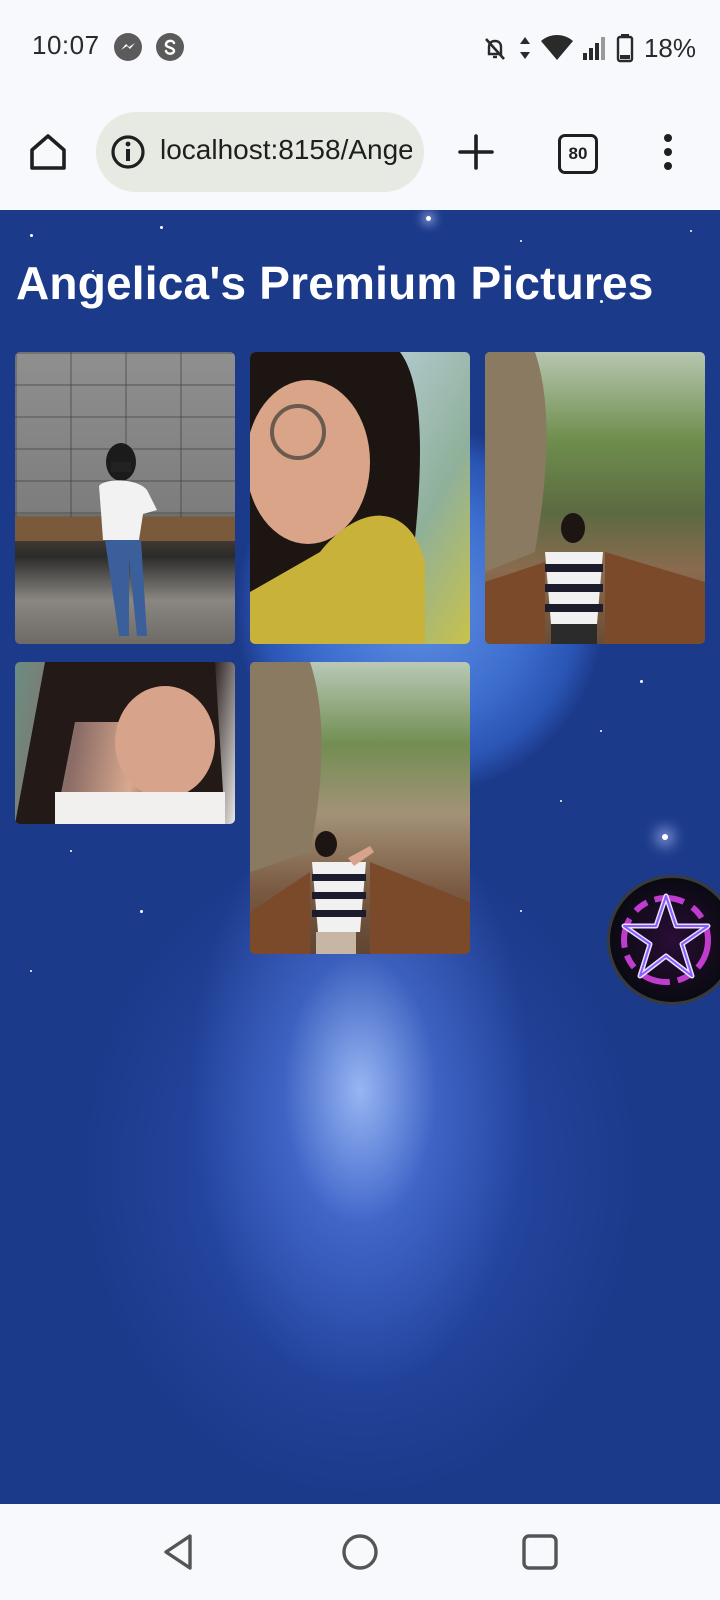 The image size is (720, 1600). Describe the element at coordinates (625, 48) in the screenshot. I see `battery-icon` at that location.